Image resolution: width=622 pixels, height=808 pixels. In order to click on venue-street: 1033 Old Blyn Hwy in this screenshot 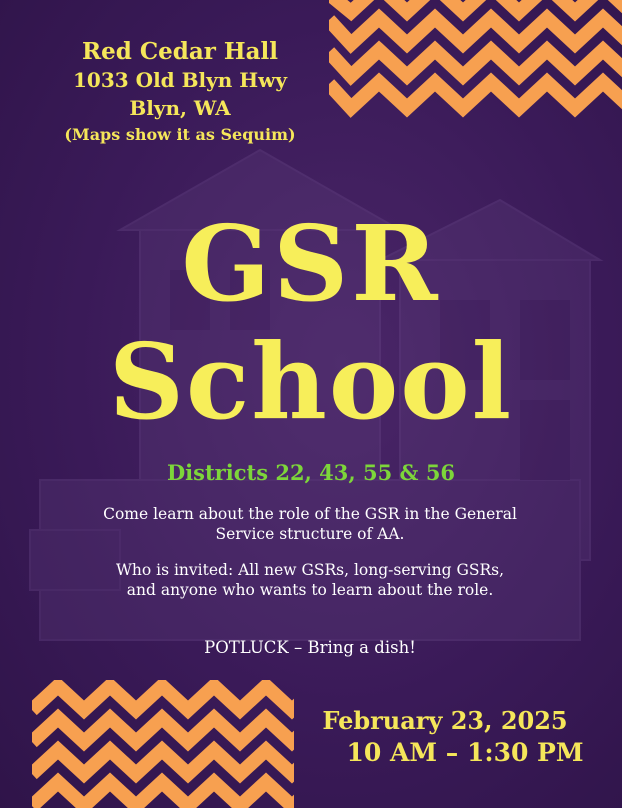, I will do `click(180, 79)`.